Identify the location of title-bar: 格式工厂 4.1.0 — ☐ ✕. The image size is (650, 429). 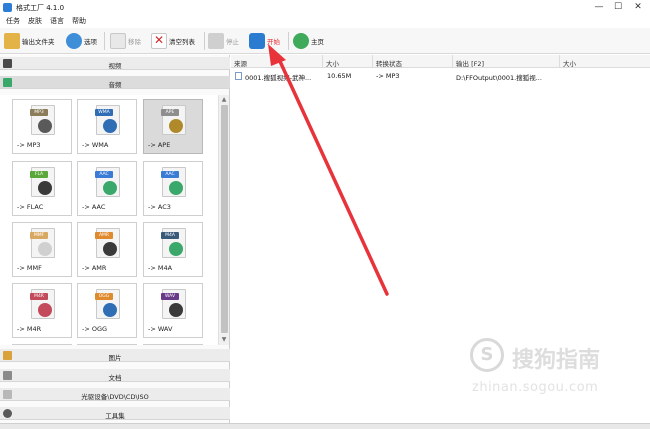
(325, 7).